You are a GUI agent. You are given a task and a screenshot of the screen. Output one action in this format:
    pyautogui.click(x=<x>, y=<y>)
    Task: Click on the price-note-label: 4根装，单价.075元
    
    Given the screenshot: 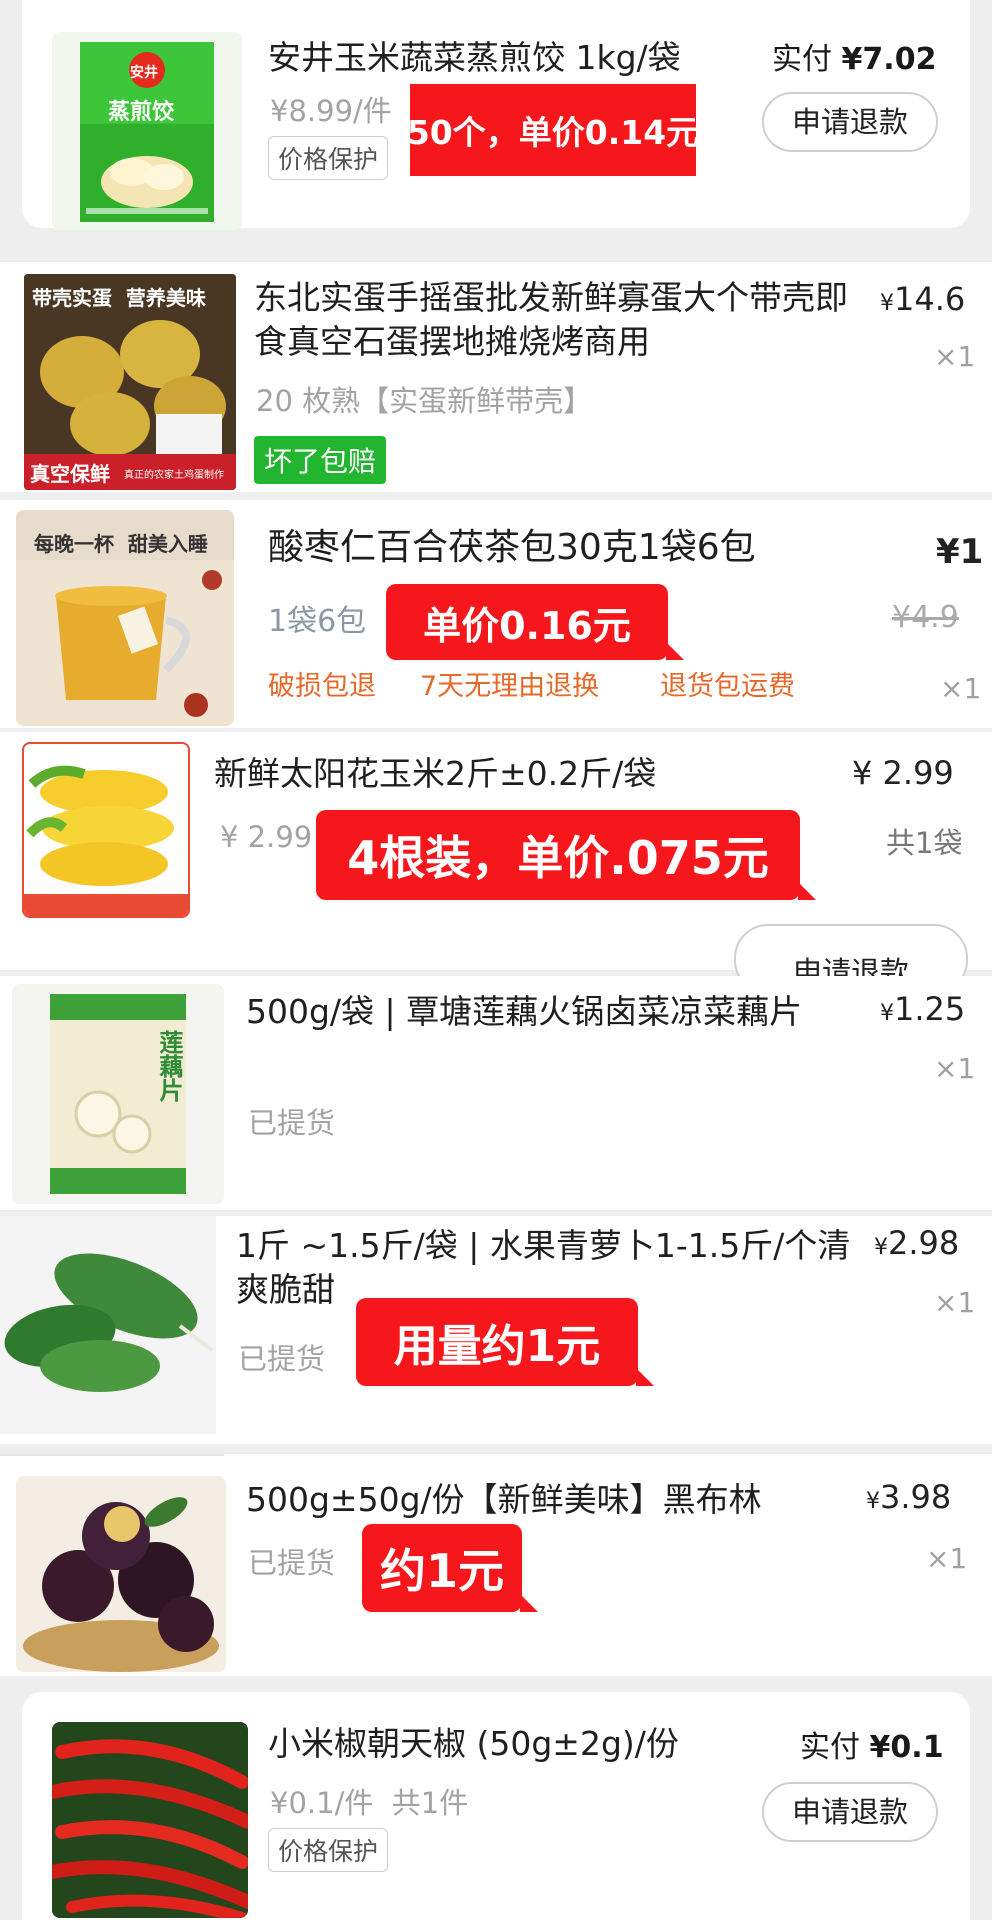 What is the action you would take?
    pyautogui.click(x=566, y=855)
    